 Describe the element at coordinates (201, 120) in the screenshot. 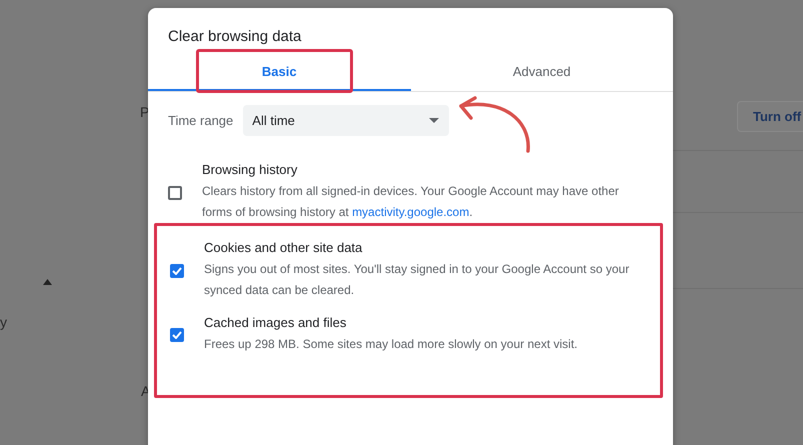

I see `field-label: Time range` at that location.